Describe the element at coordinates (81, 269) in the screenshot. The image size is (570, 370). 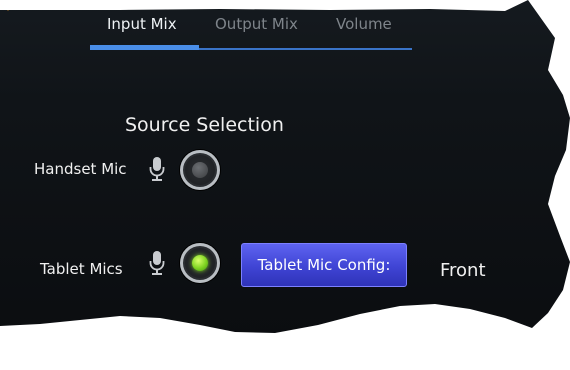
I see `source-label-tablet-mics: Tablet Mics` at that location.